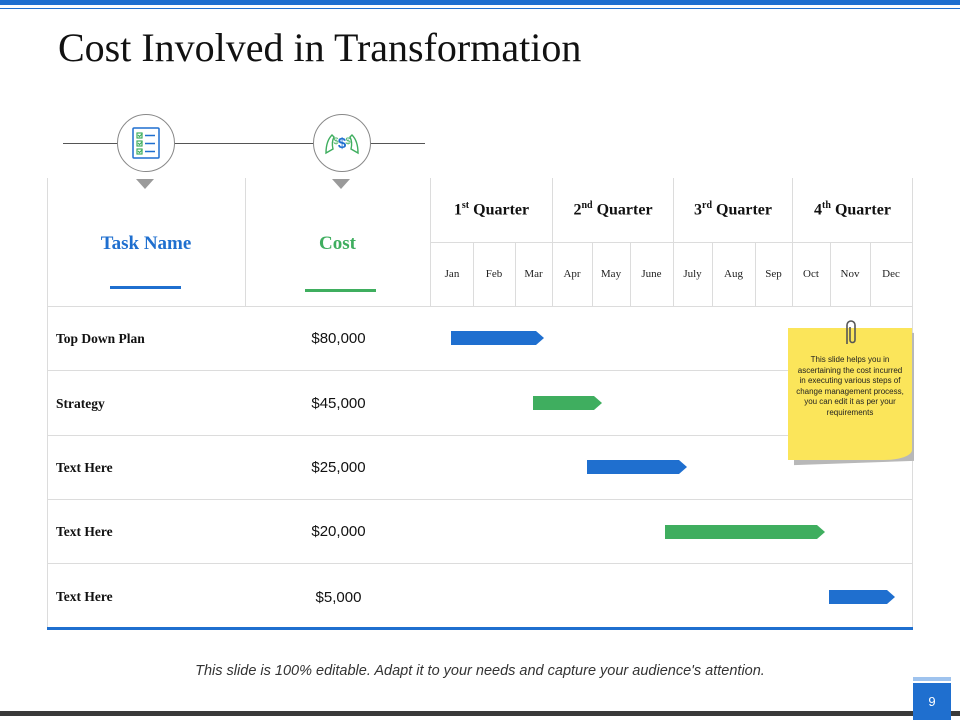 This screenshot has width=960, height=720. I want to click on cost-cell: $80,000, so click(338, 338).